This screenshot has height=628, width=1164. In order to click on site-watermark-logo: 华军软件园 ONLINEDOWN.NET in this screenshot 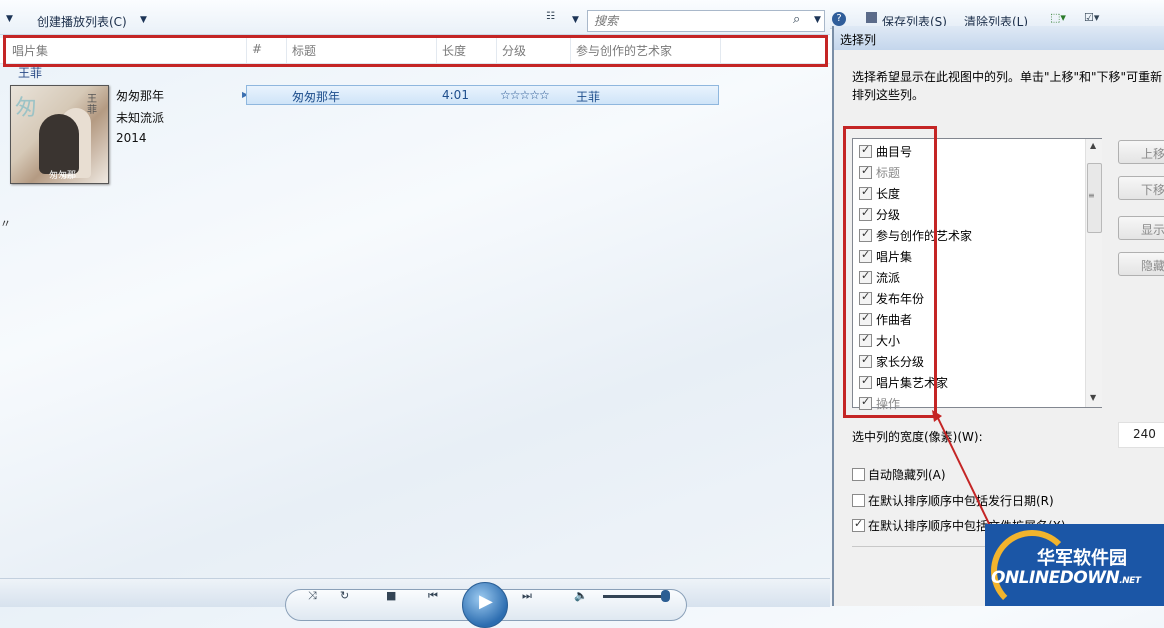, I will do `click(1074, 565)`.